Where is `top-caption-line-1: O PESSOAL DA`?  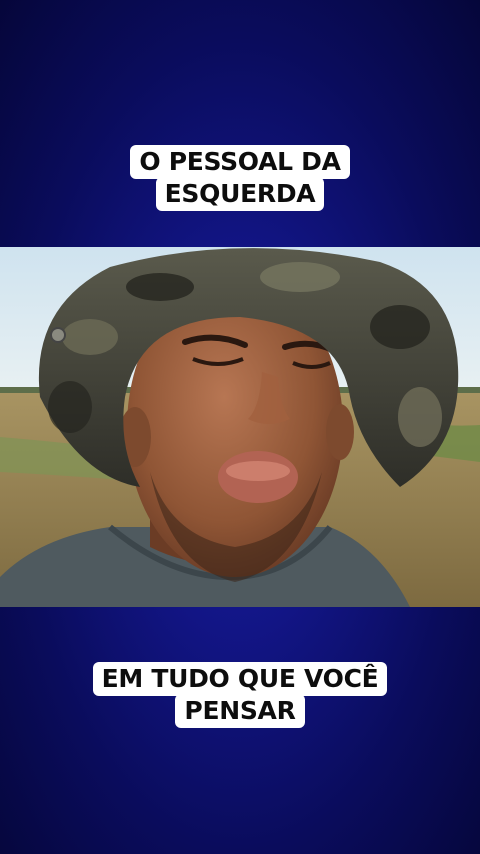 top-caption-line-1: O PESSOAL DA is located at coordinates (240, 162).